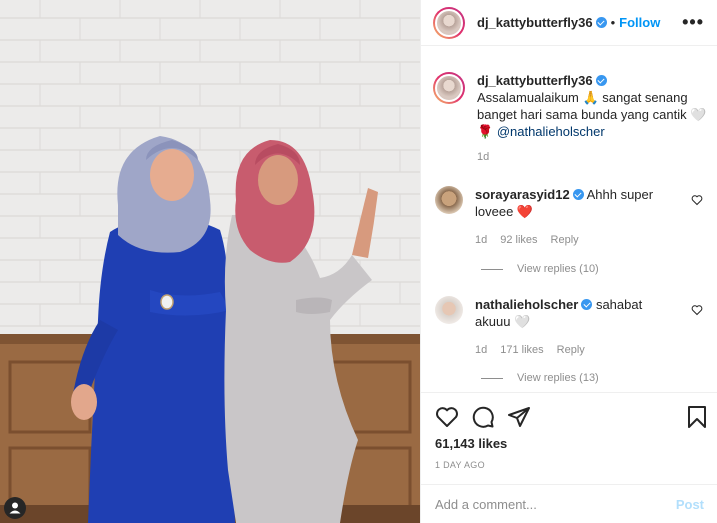 This screenshot has width=717, height=523. What do you see at coordinates (15, 508) in the screenshot?
I see `user-tag-icon` at bounding box center [15, 508].